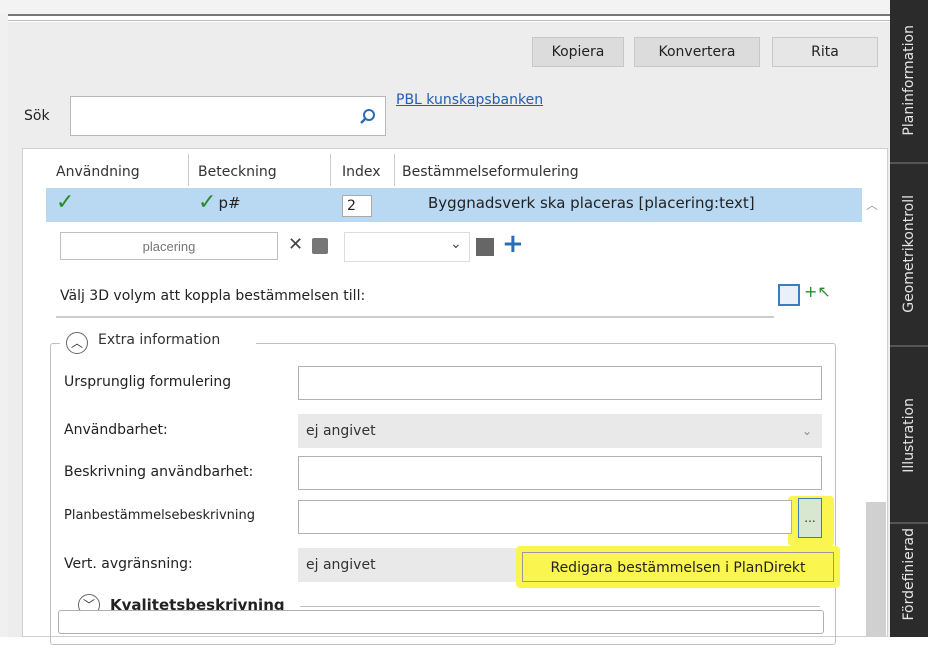 The width and height of the screenshot is (928, 645). I want to click on pbl-kunskapsbanken-link: PBL kunskapsbanken, so click(469, 100).